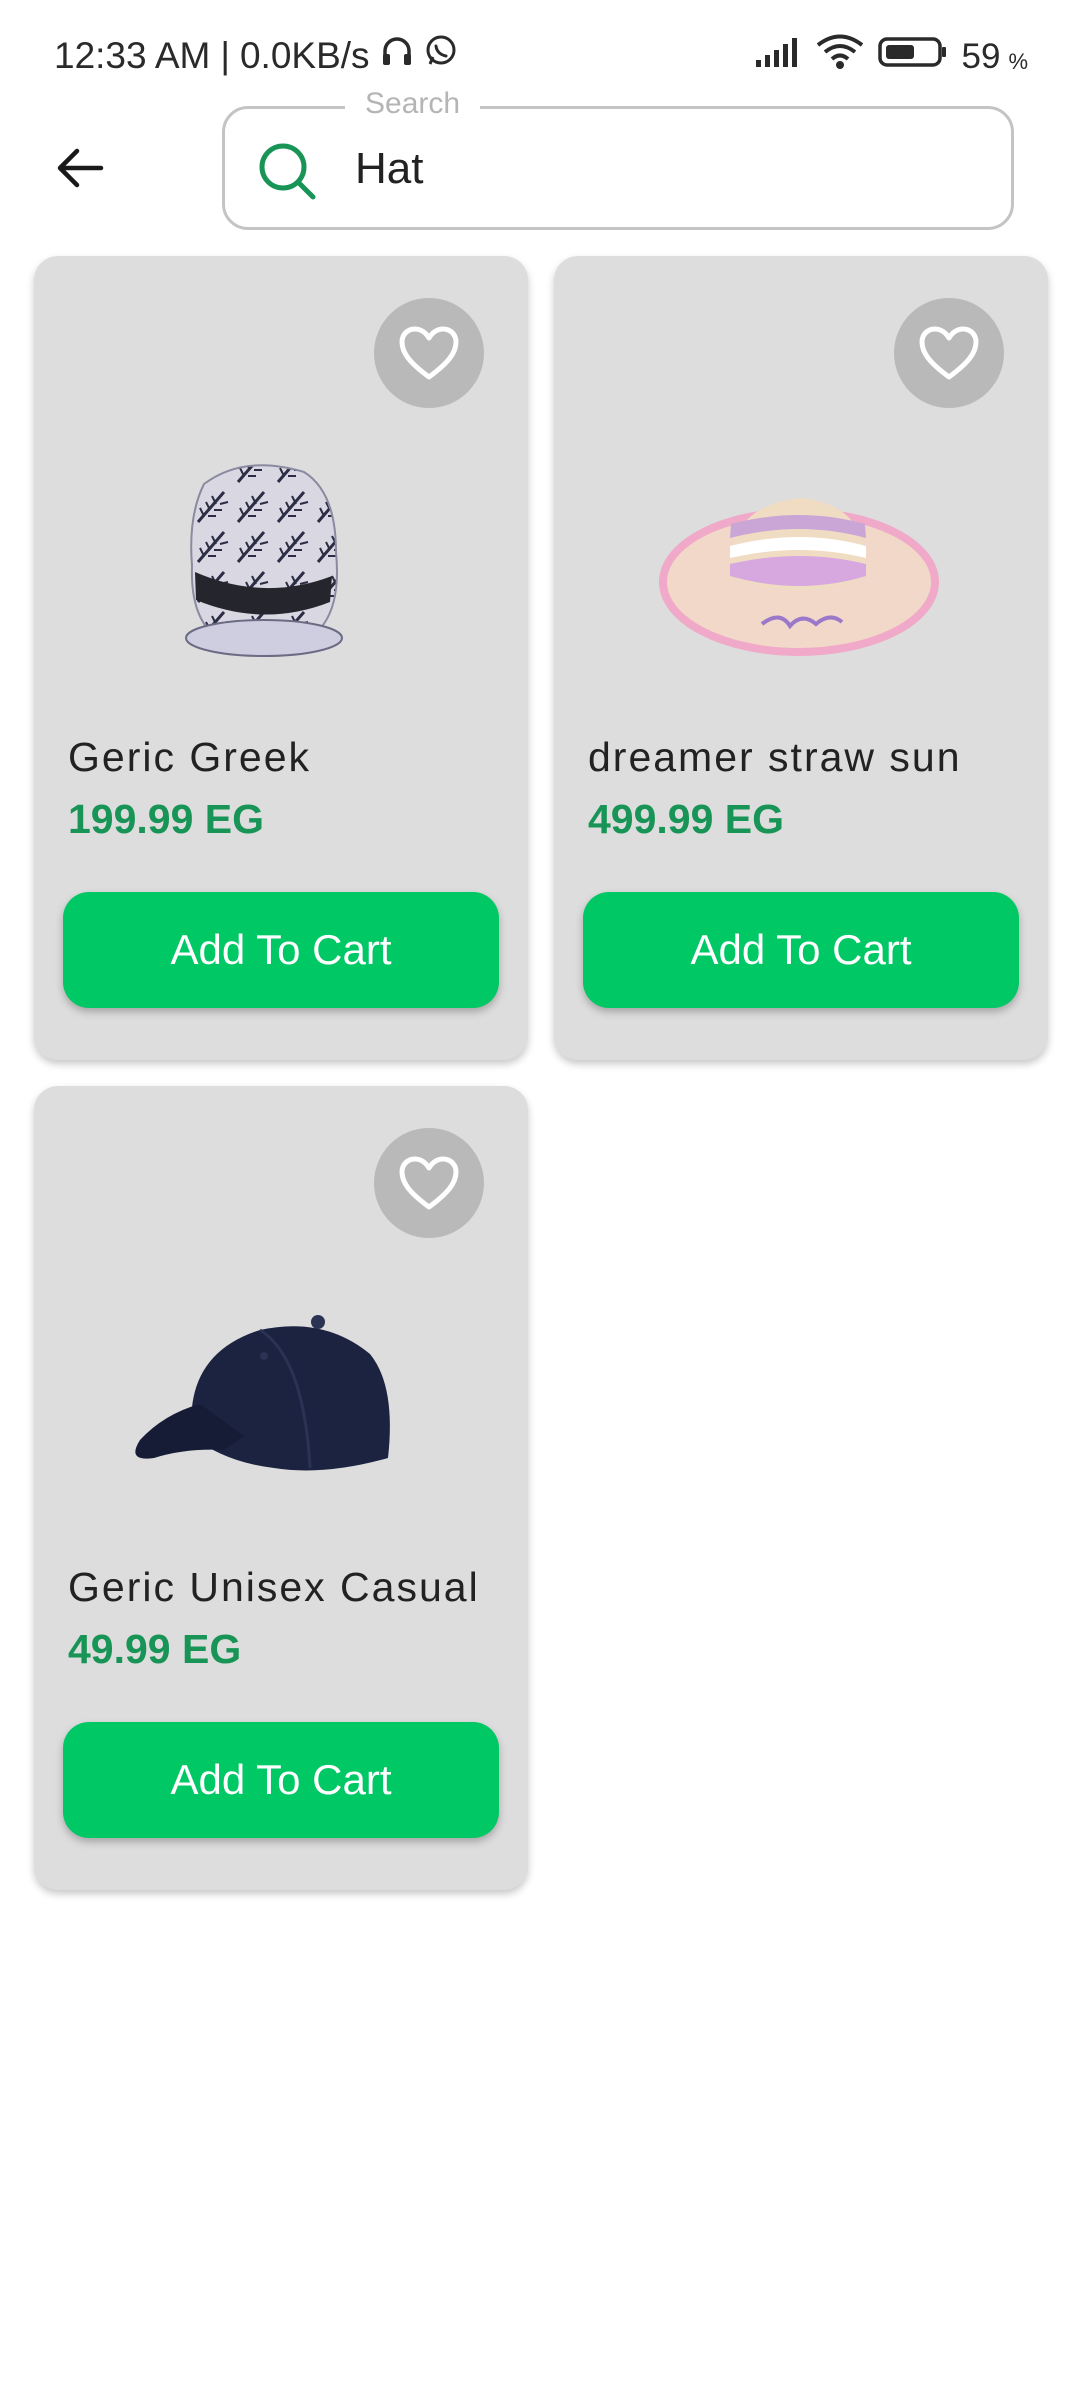 This screenshot has height=2400, width=1080. I want to click on search-input, so click(655, 169).